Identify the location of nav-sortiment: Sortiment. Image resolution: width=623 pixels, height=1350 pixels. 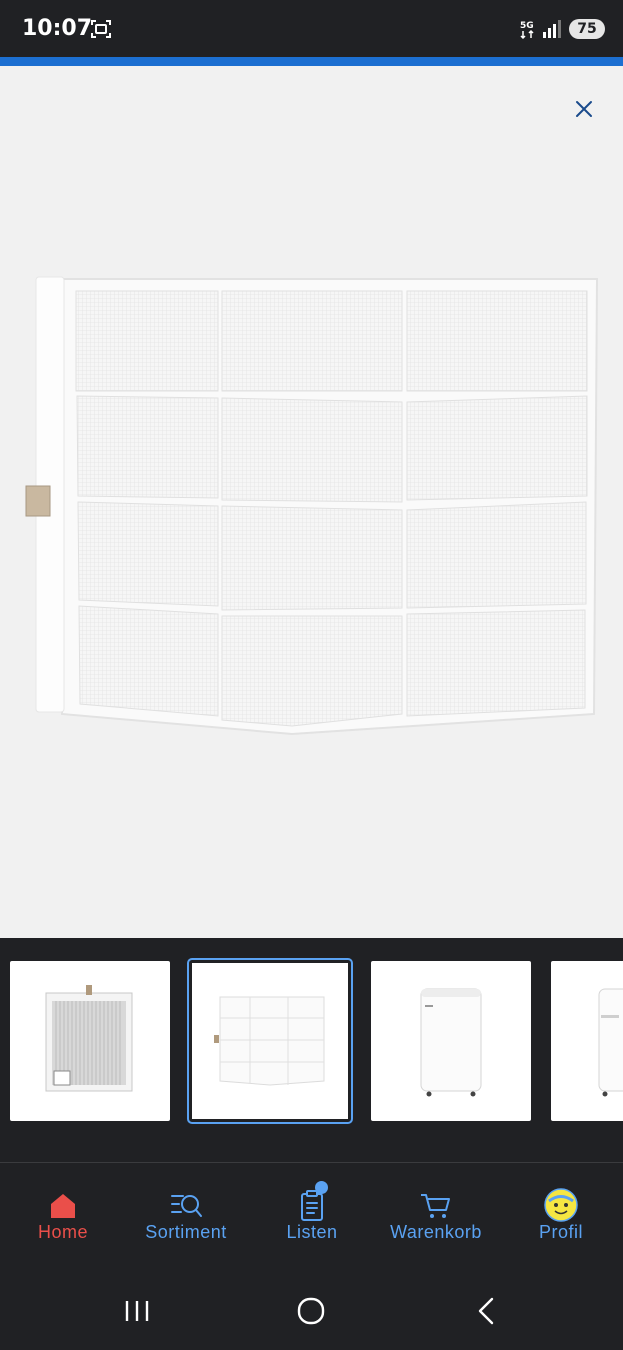
(186, 1217).